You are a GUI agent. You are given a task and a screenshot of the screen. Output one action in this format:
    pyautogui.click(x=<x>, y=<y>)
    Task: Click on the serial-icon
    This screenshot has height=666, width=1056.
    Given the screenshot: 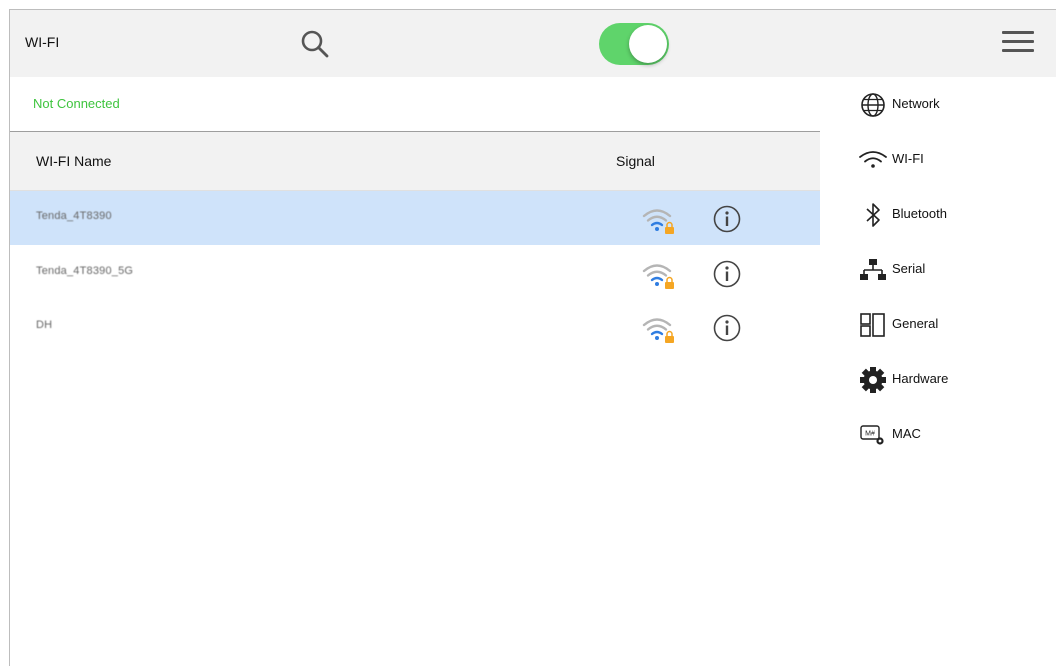 What is the action you would take?
    pyautogui.click(x=873, y=269)
    